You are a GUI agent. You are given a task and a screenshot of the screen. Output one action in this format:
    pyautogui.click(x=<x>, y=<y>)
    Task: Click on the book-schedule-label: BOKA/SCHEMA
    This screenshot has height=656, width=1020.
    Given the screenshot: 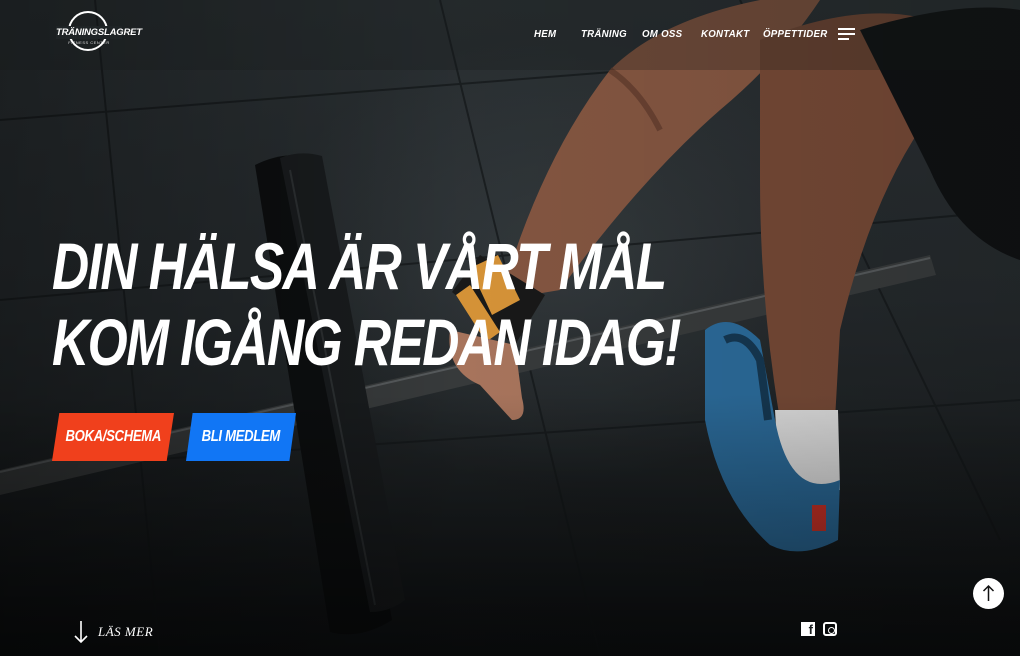 What is the action you would take?
    pyautogui.click(x=113, y=436)
    